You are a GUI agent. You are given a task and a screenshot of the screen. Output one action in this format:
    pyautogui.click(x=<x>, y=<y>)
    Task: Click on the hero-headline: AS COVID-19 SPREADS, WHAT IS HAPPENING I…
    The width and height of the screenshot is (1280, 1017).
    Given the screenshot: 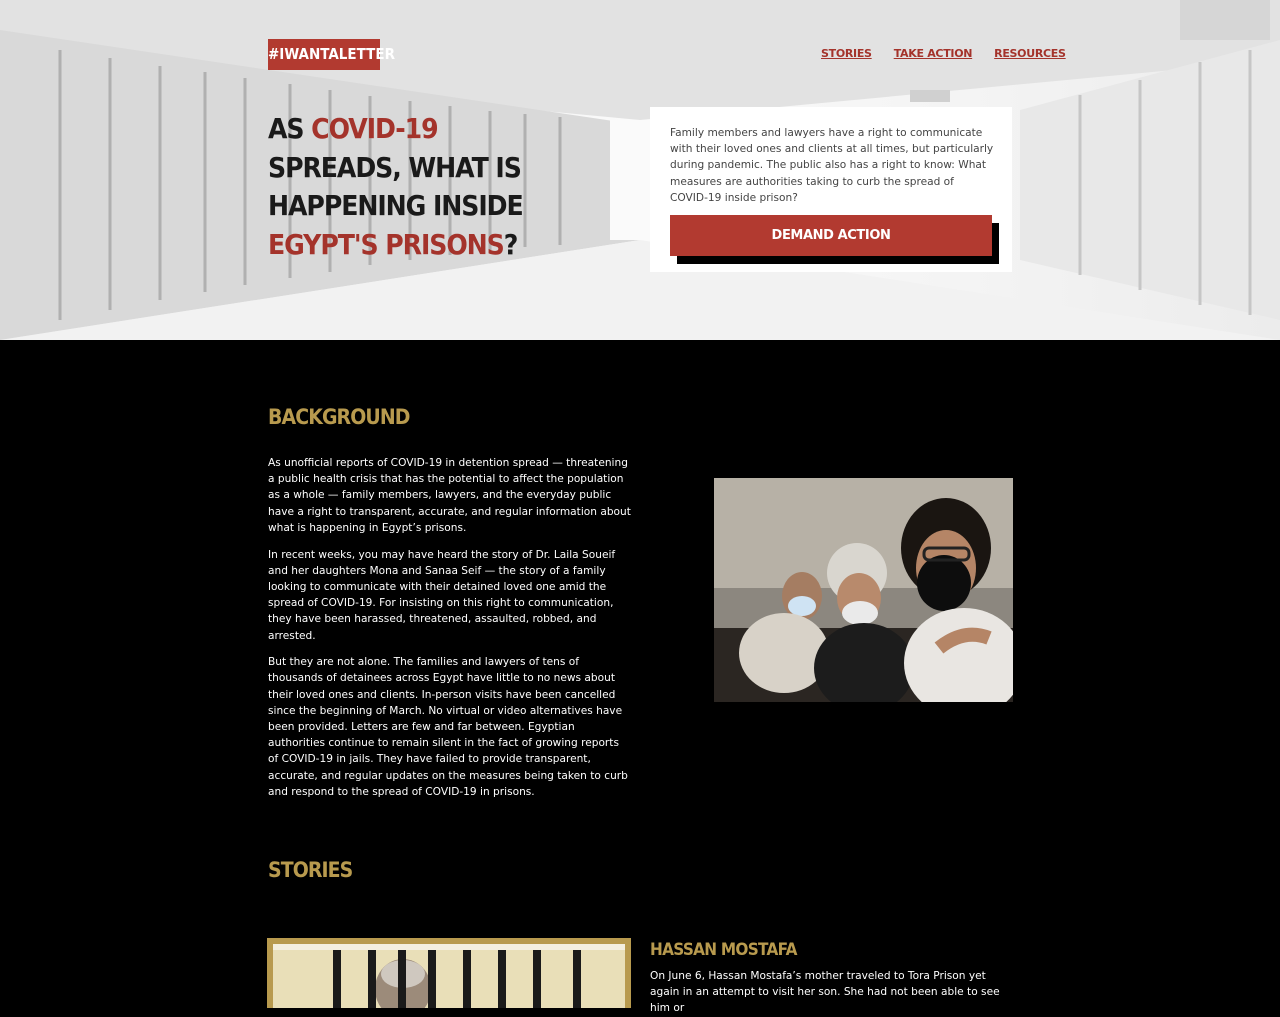 What is the action you would take?
    pyautogui.click(x=412, y=187)
    